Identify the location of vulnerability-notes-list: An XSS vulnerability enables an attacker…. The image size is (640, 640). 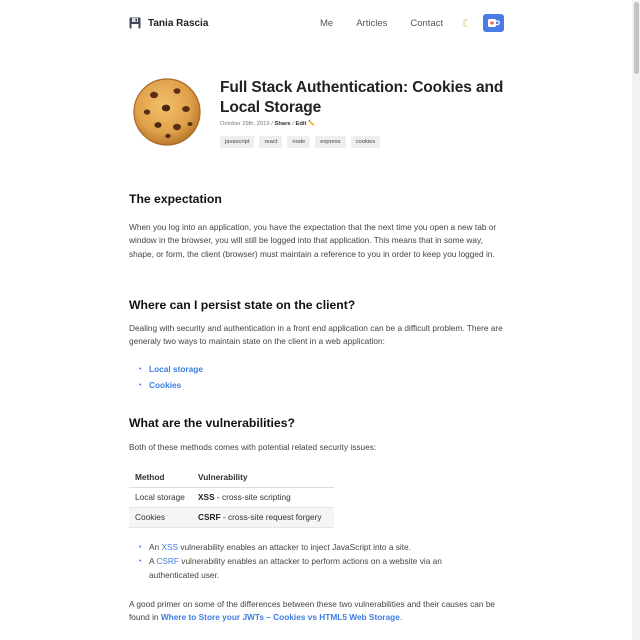
(304, 562).